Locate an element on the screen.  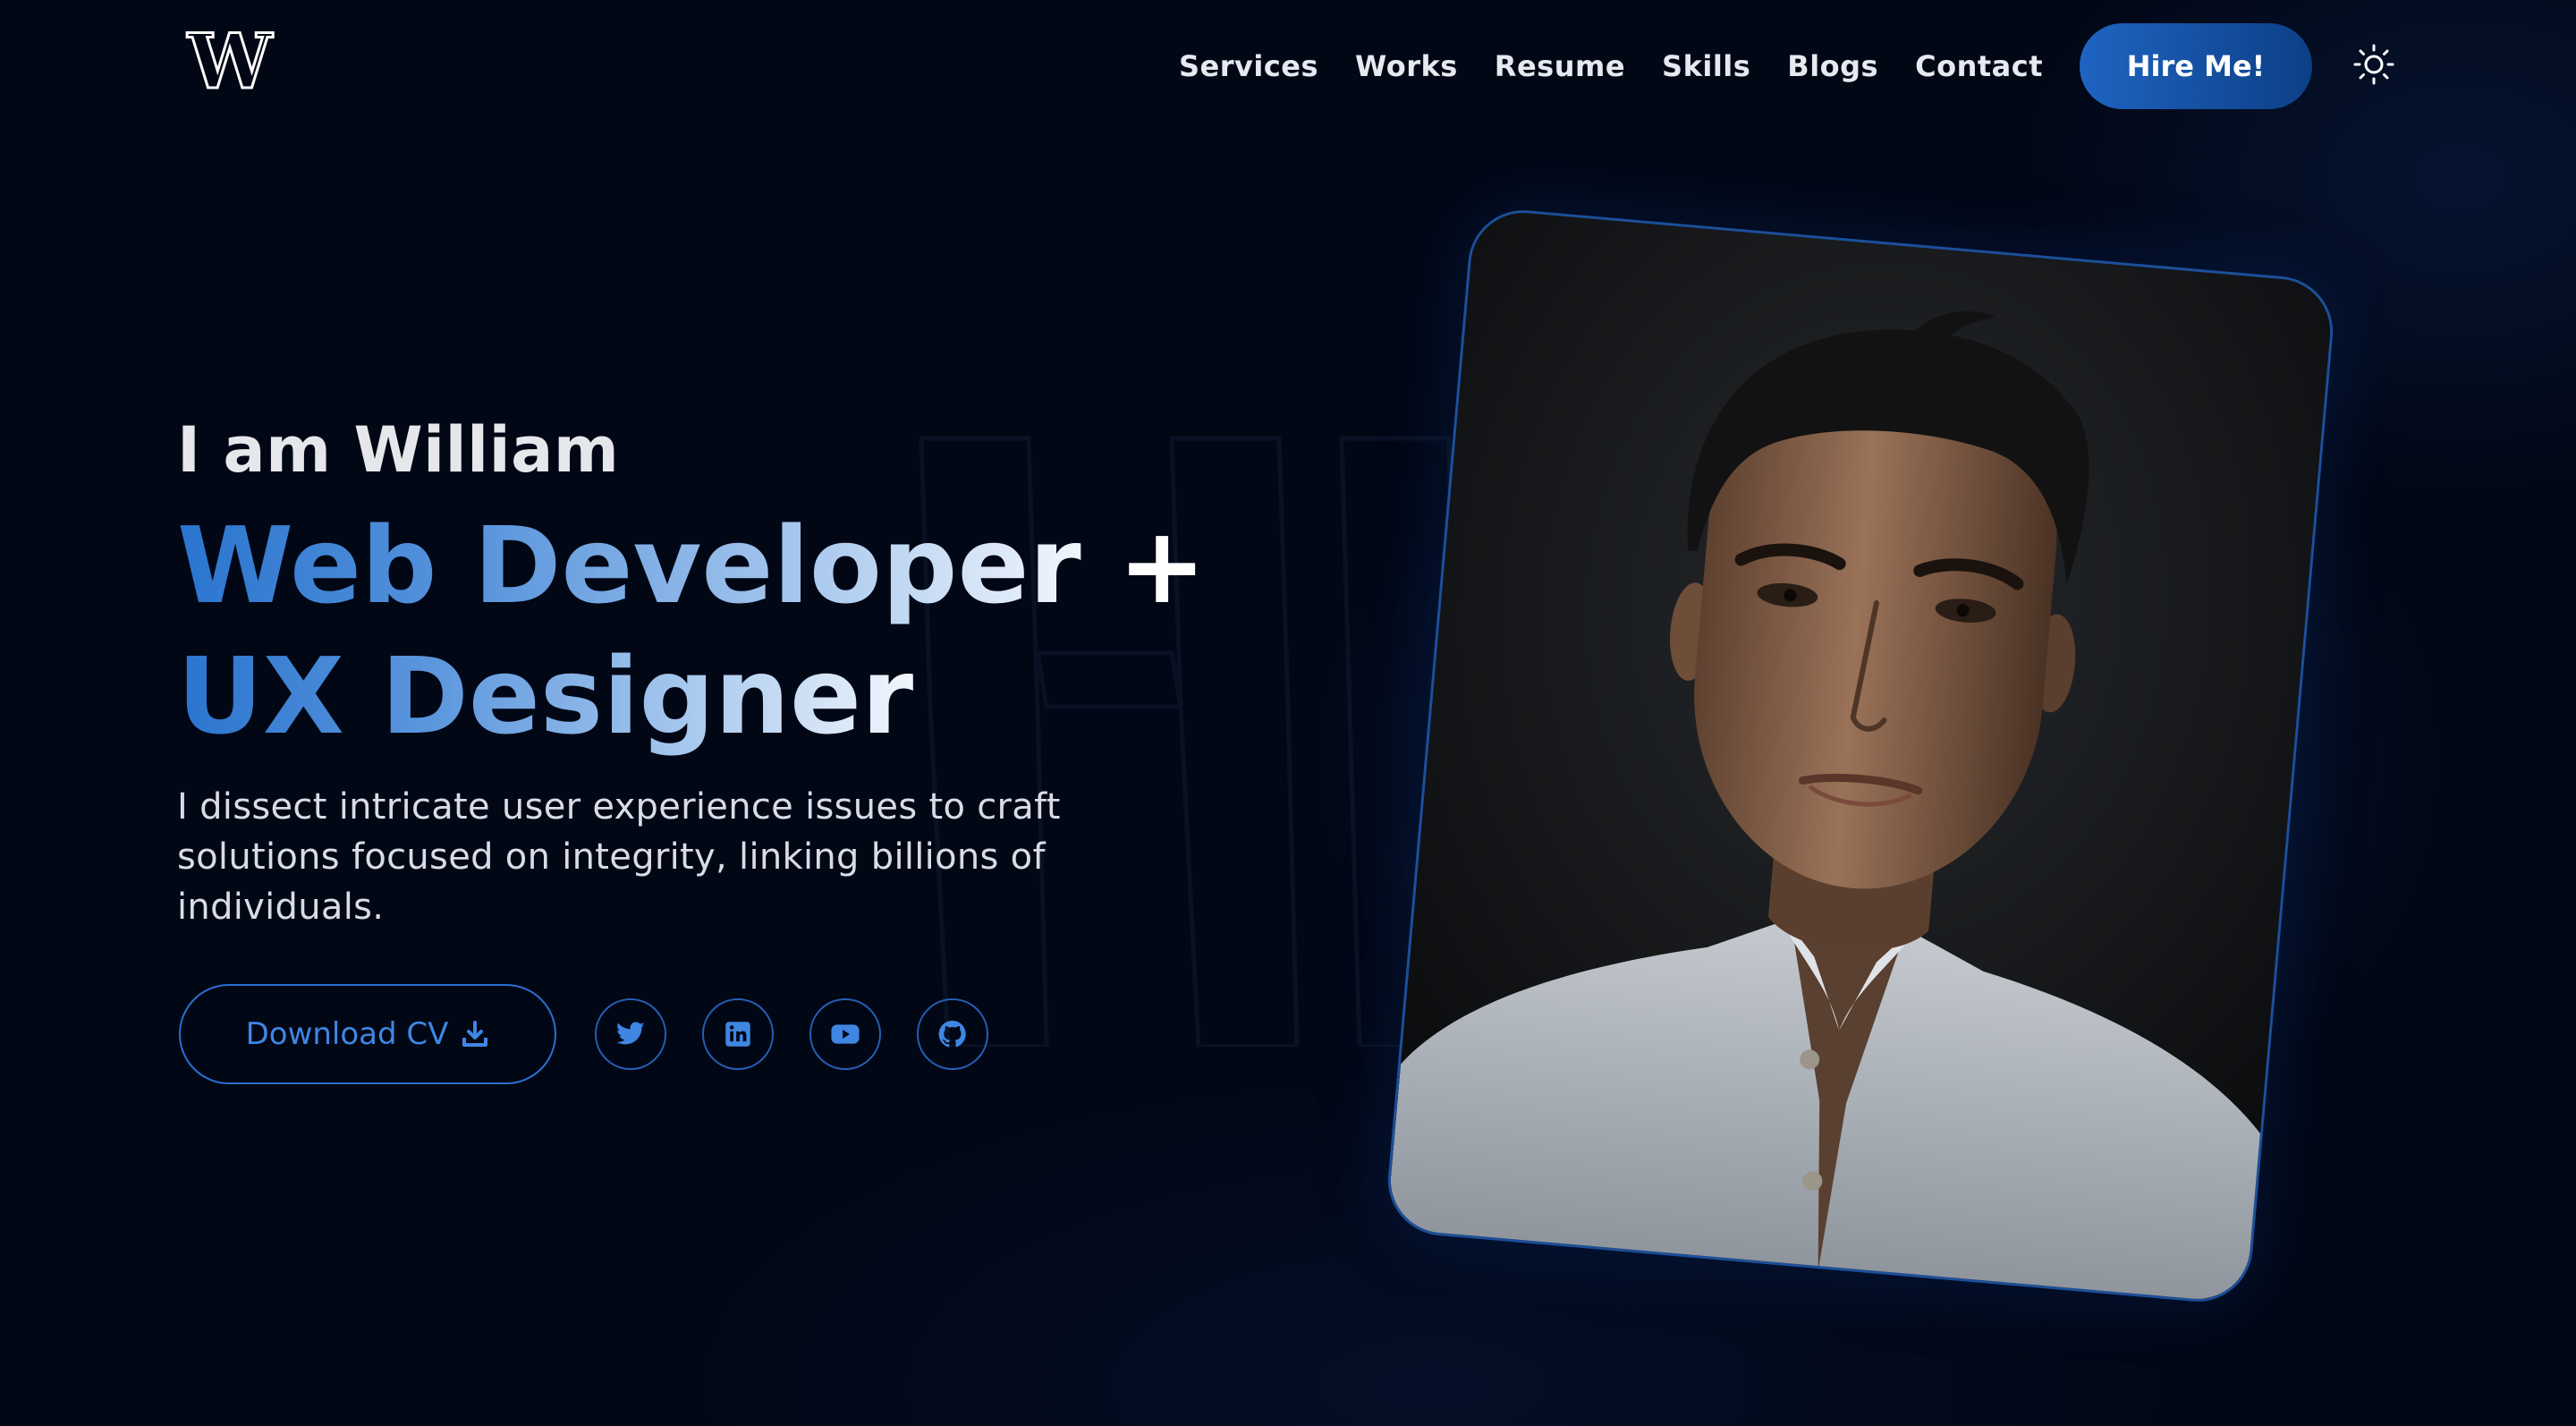
linkedin-icon is located at coordinates (737, 1035).